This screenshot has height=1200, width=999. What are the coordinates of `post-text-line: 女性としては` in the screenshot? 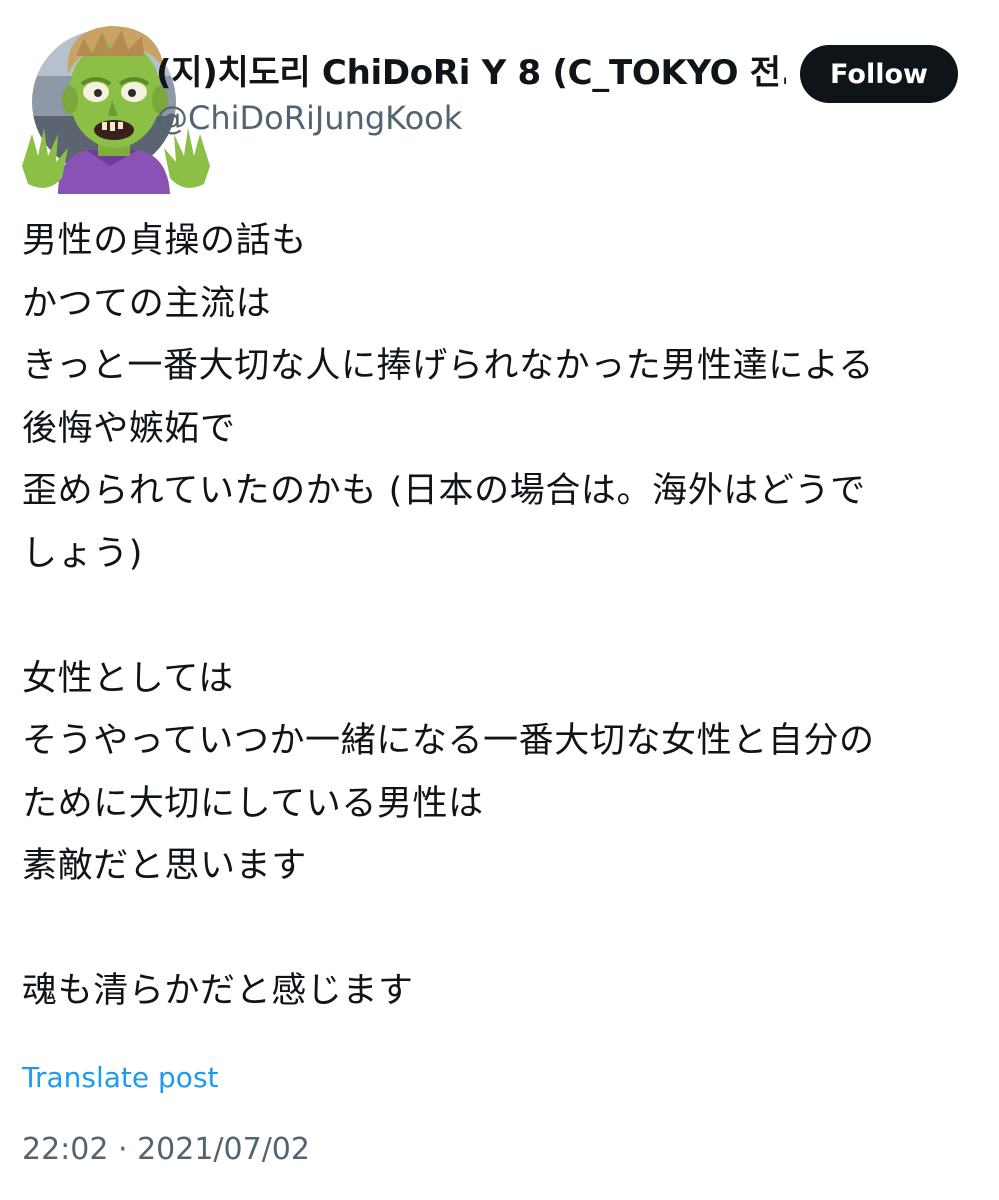 It's located at (128, 678).